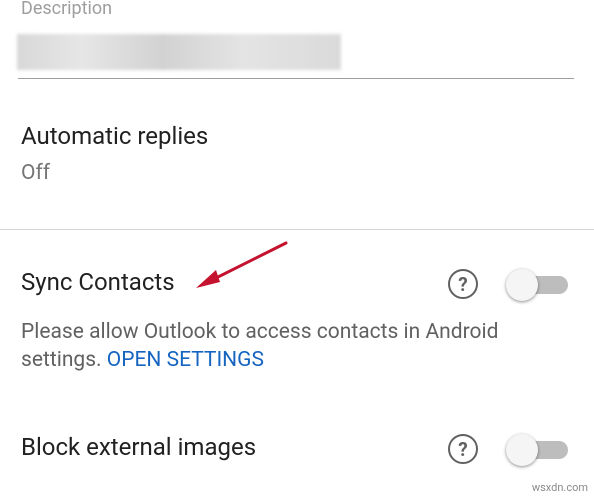 This screenshot has height=496, width=594. Describe the element at coordinates (115, 136) in the screenshot. I see `automatic-replies-title: Automatic replies` at that location.